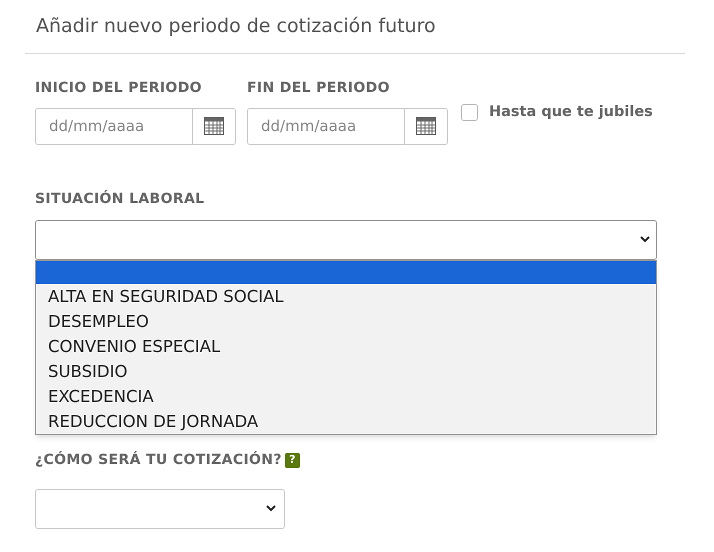  What do you see at coordinates (292, 460) in the screenshot?
I see `help-badge: ?` at bounding box center [292, 460].